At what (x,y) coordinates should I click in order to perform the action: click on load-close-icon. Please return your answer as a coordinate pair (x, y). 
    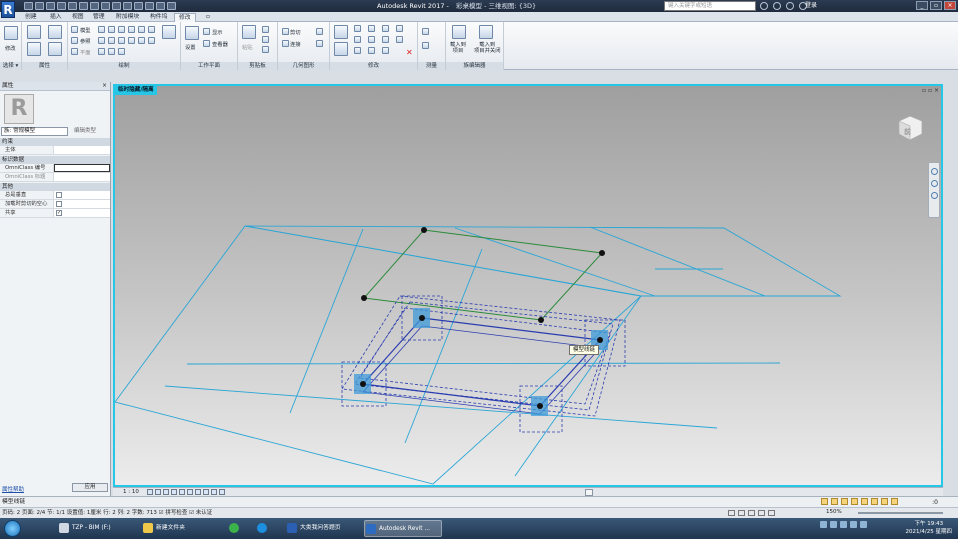
    Looking at the image, I should click on (486, 32).